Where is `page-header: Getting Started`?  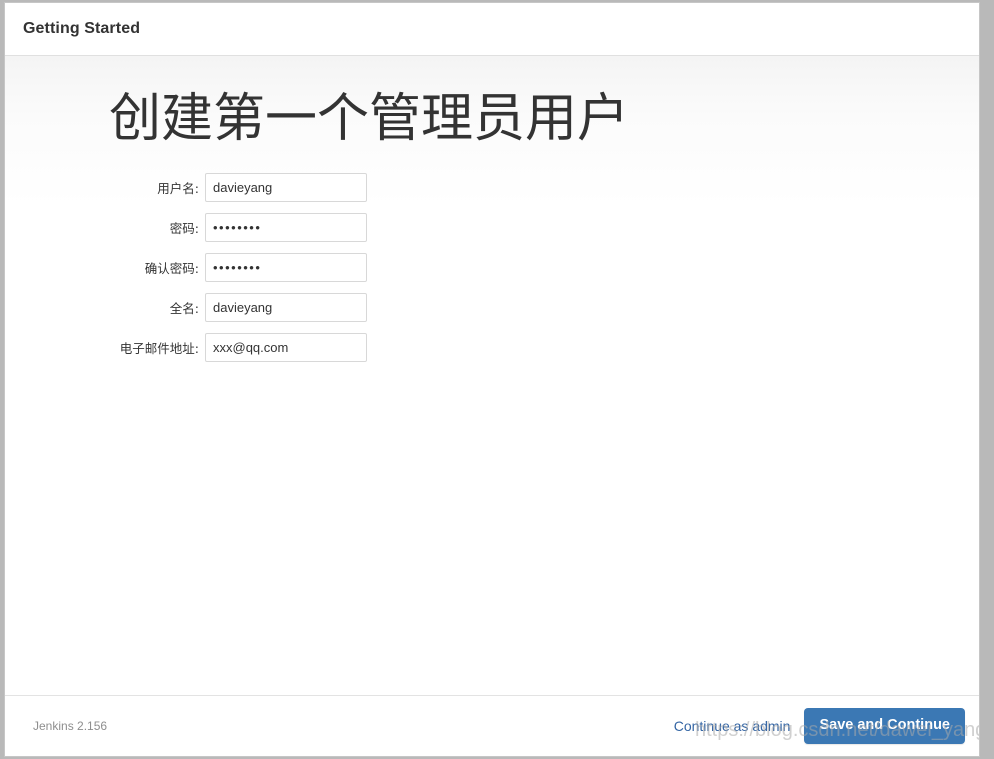
page-header: Getting Started is located at coordinates (492, 29).